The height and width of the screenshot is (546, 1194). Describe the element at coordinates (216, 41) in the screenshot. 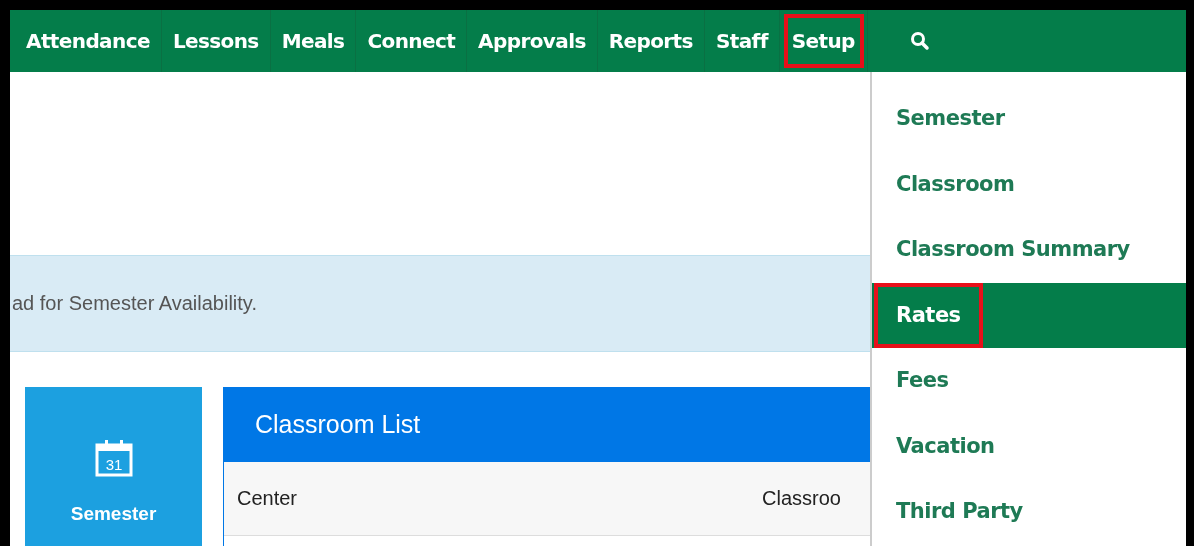

I see `nav-link: Lessons` at that location.